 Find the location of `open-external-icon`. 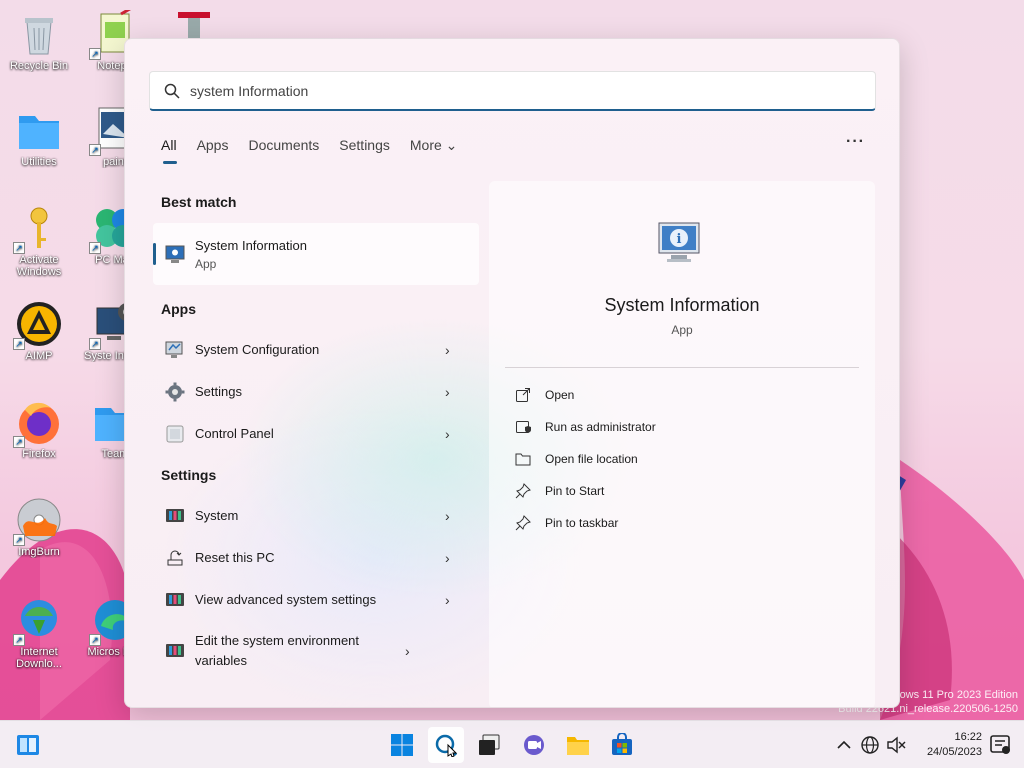

open-external-icon is located at coordinates (523, 395).